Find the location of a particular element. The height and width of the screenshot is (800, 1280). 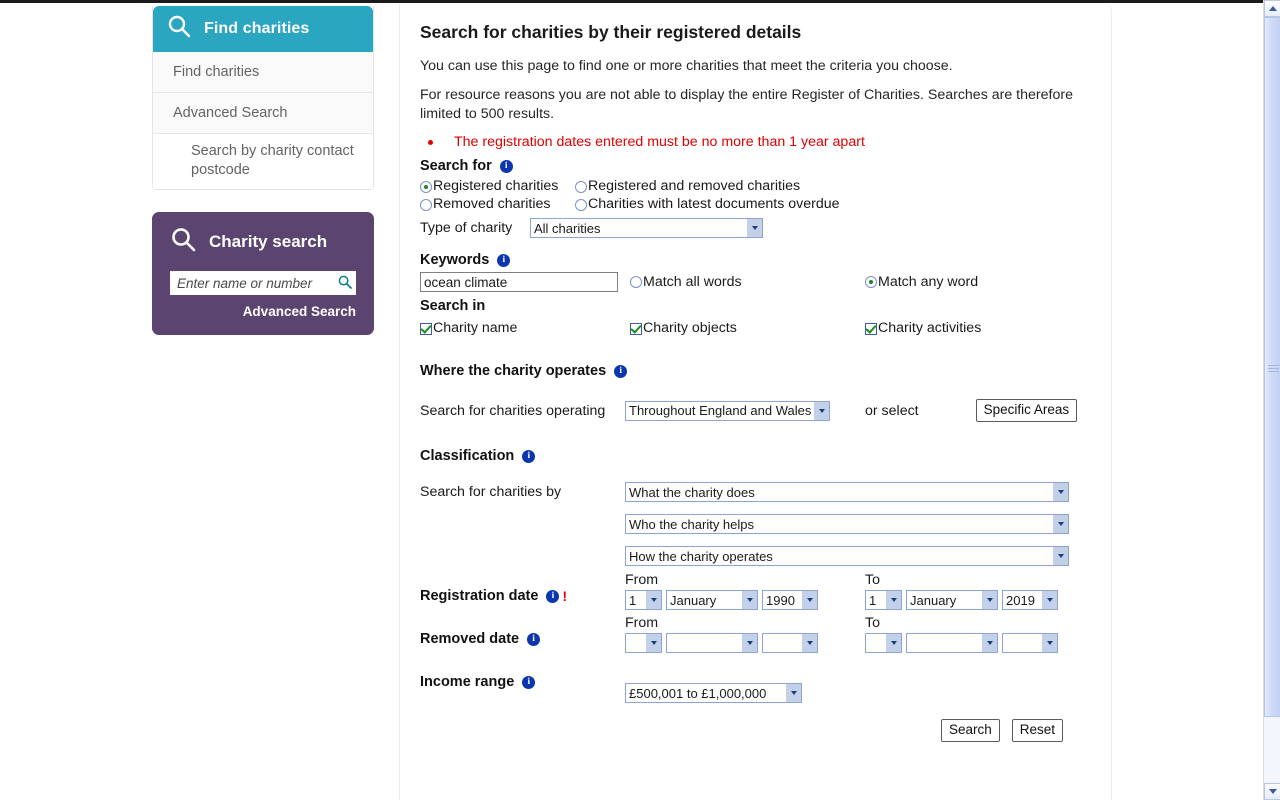

option-label: Match any word is located at coordinates (928, 281).